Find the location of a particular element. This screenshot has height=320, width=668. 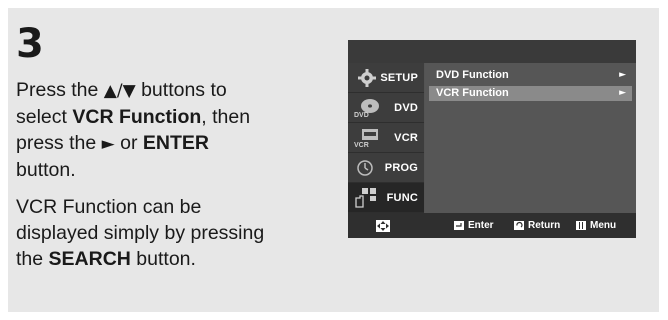

osd-function-menu: DVD Function ► VCR Function ► is located at coordinates (530, 138).